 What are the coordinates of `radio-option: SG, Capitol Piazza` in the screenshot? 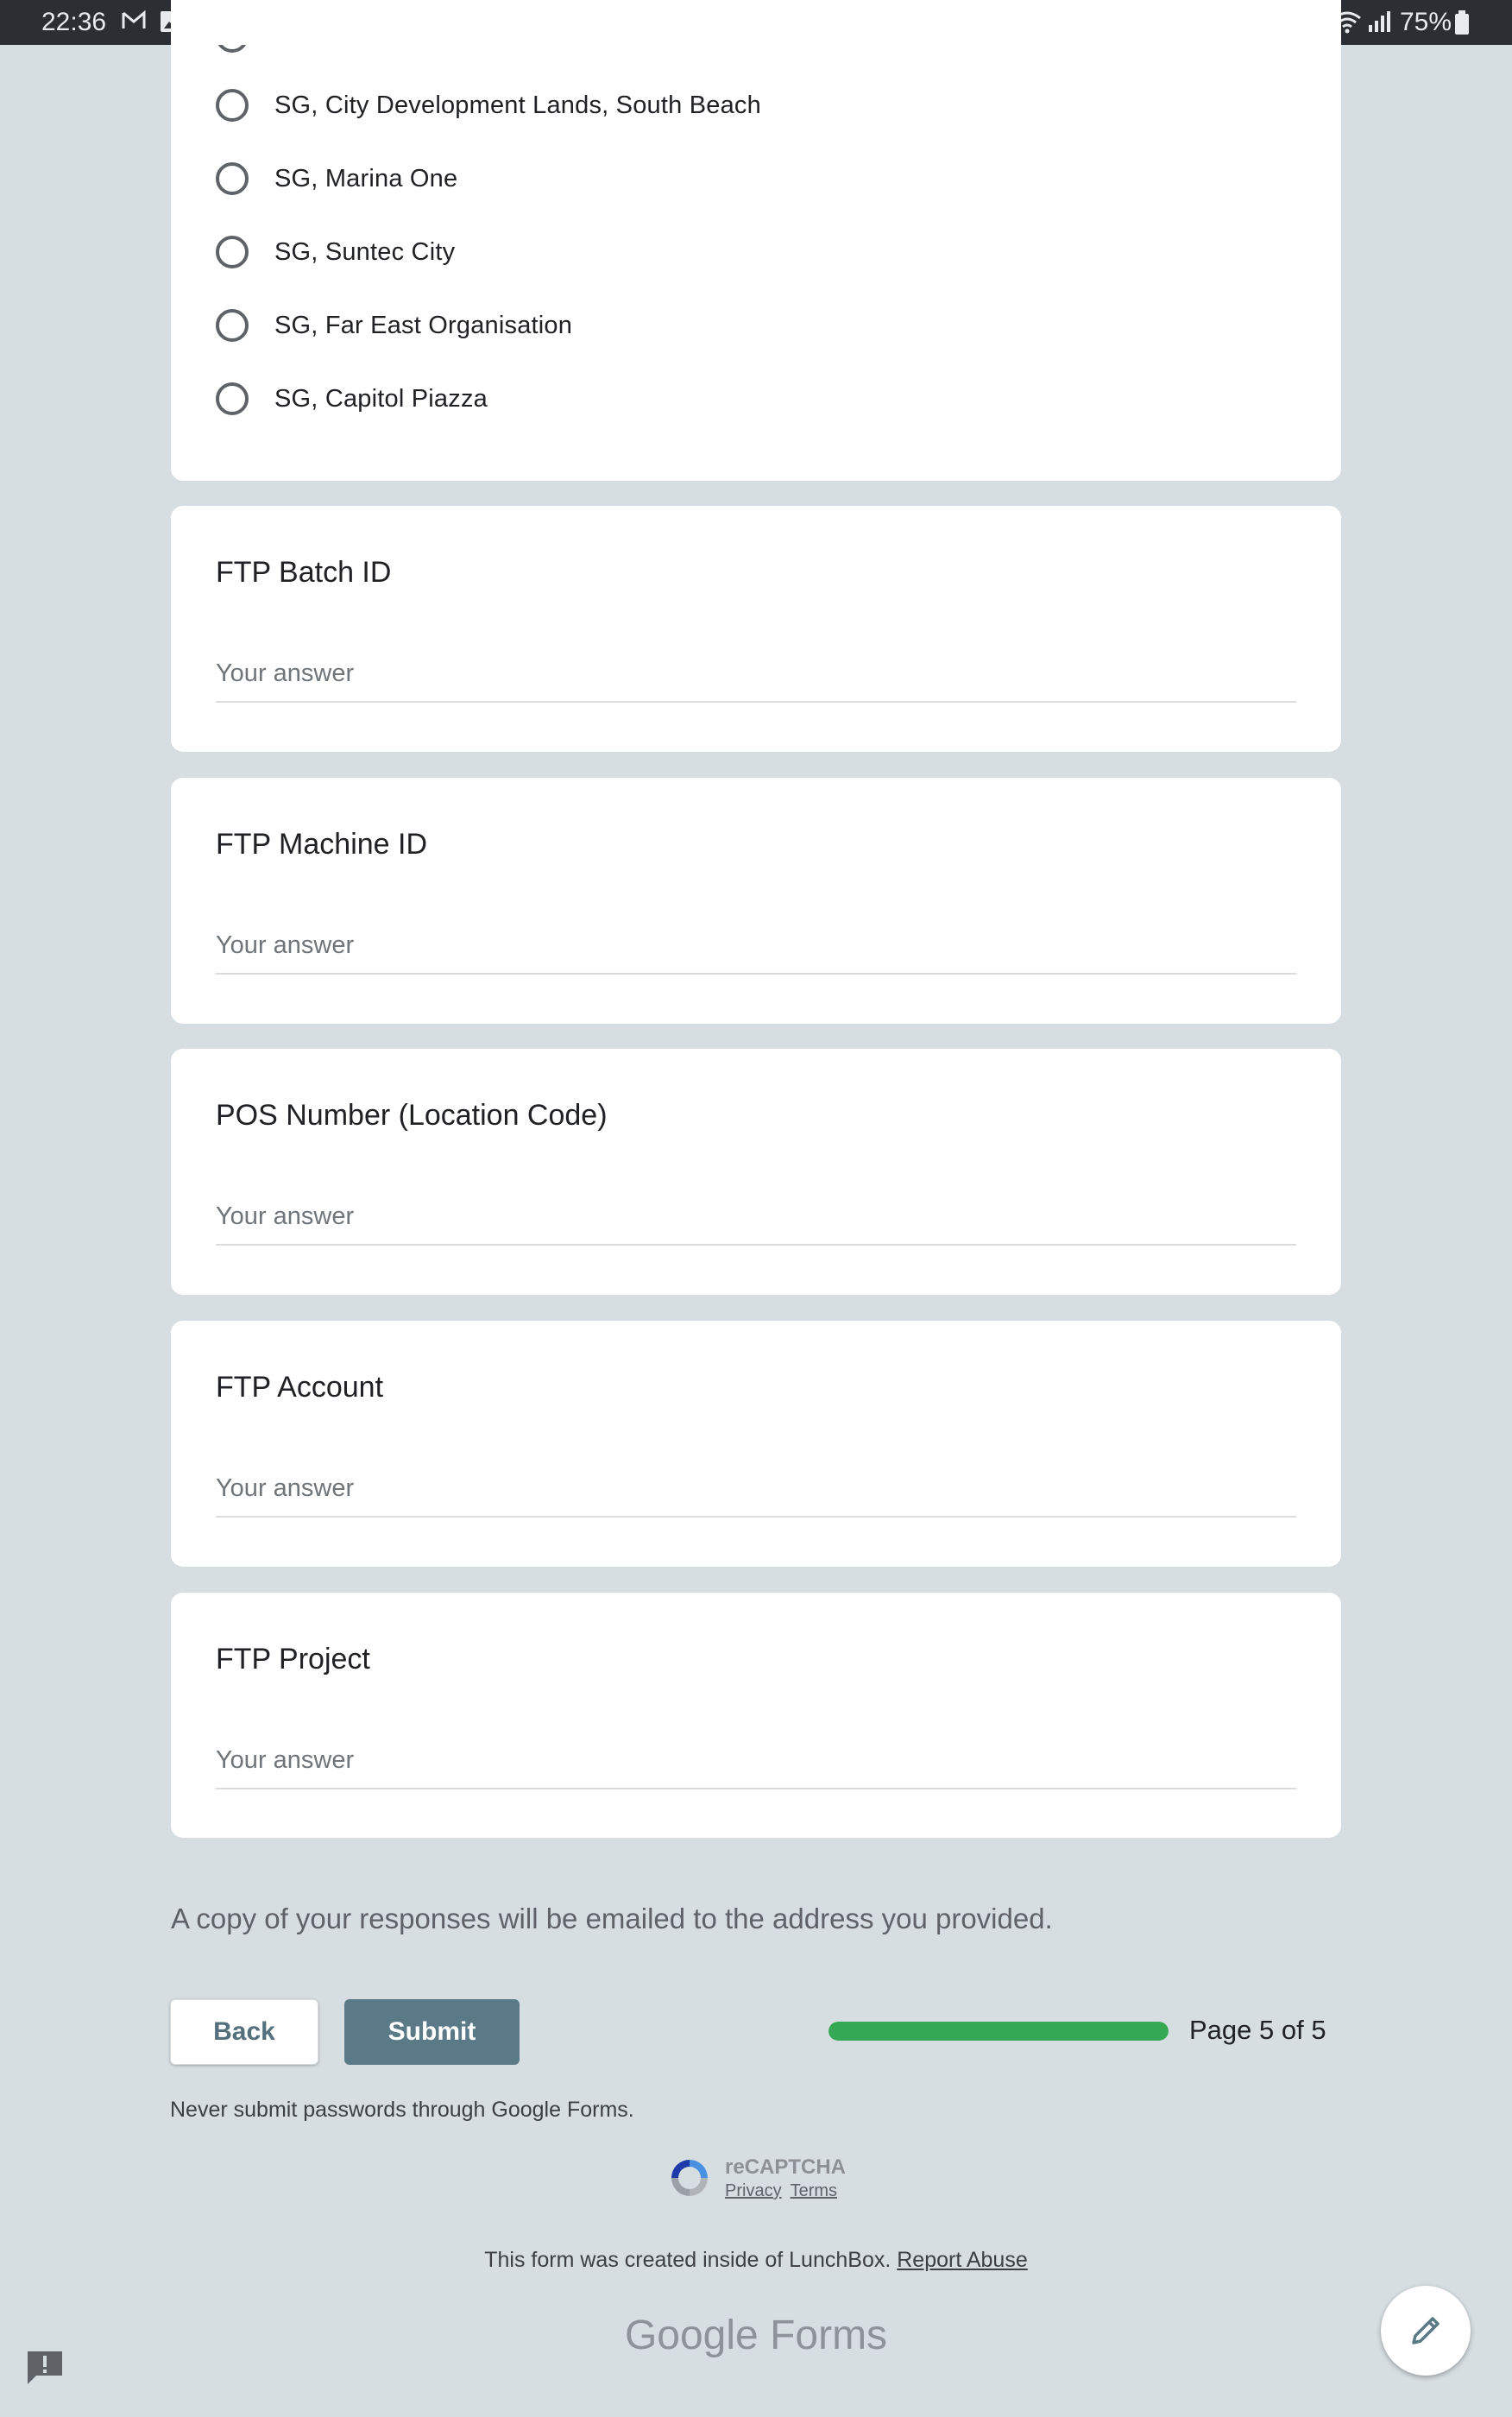 It's located at (352, 399).